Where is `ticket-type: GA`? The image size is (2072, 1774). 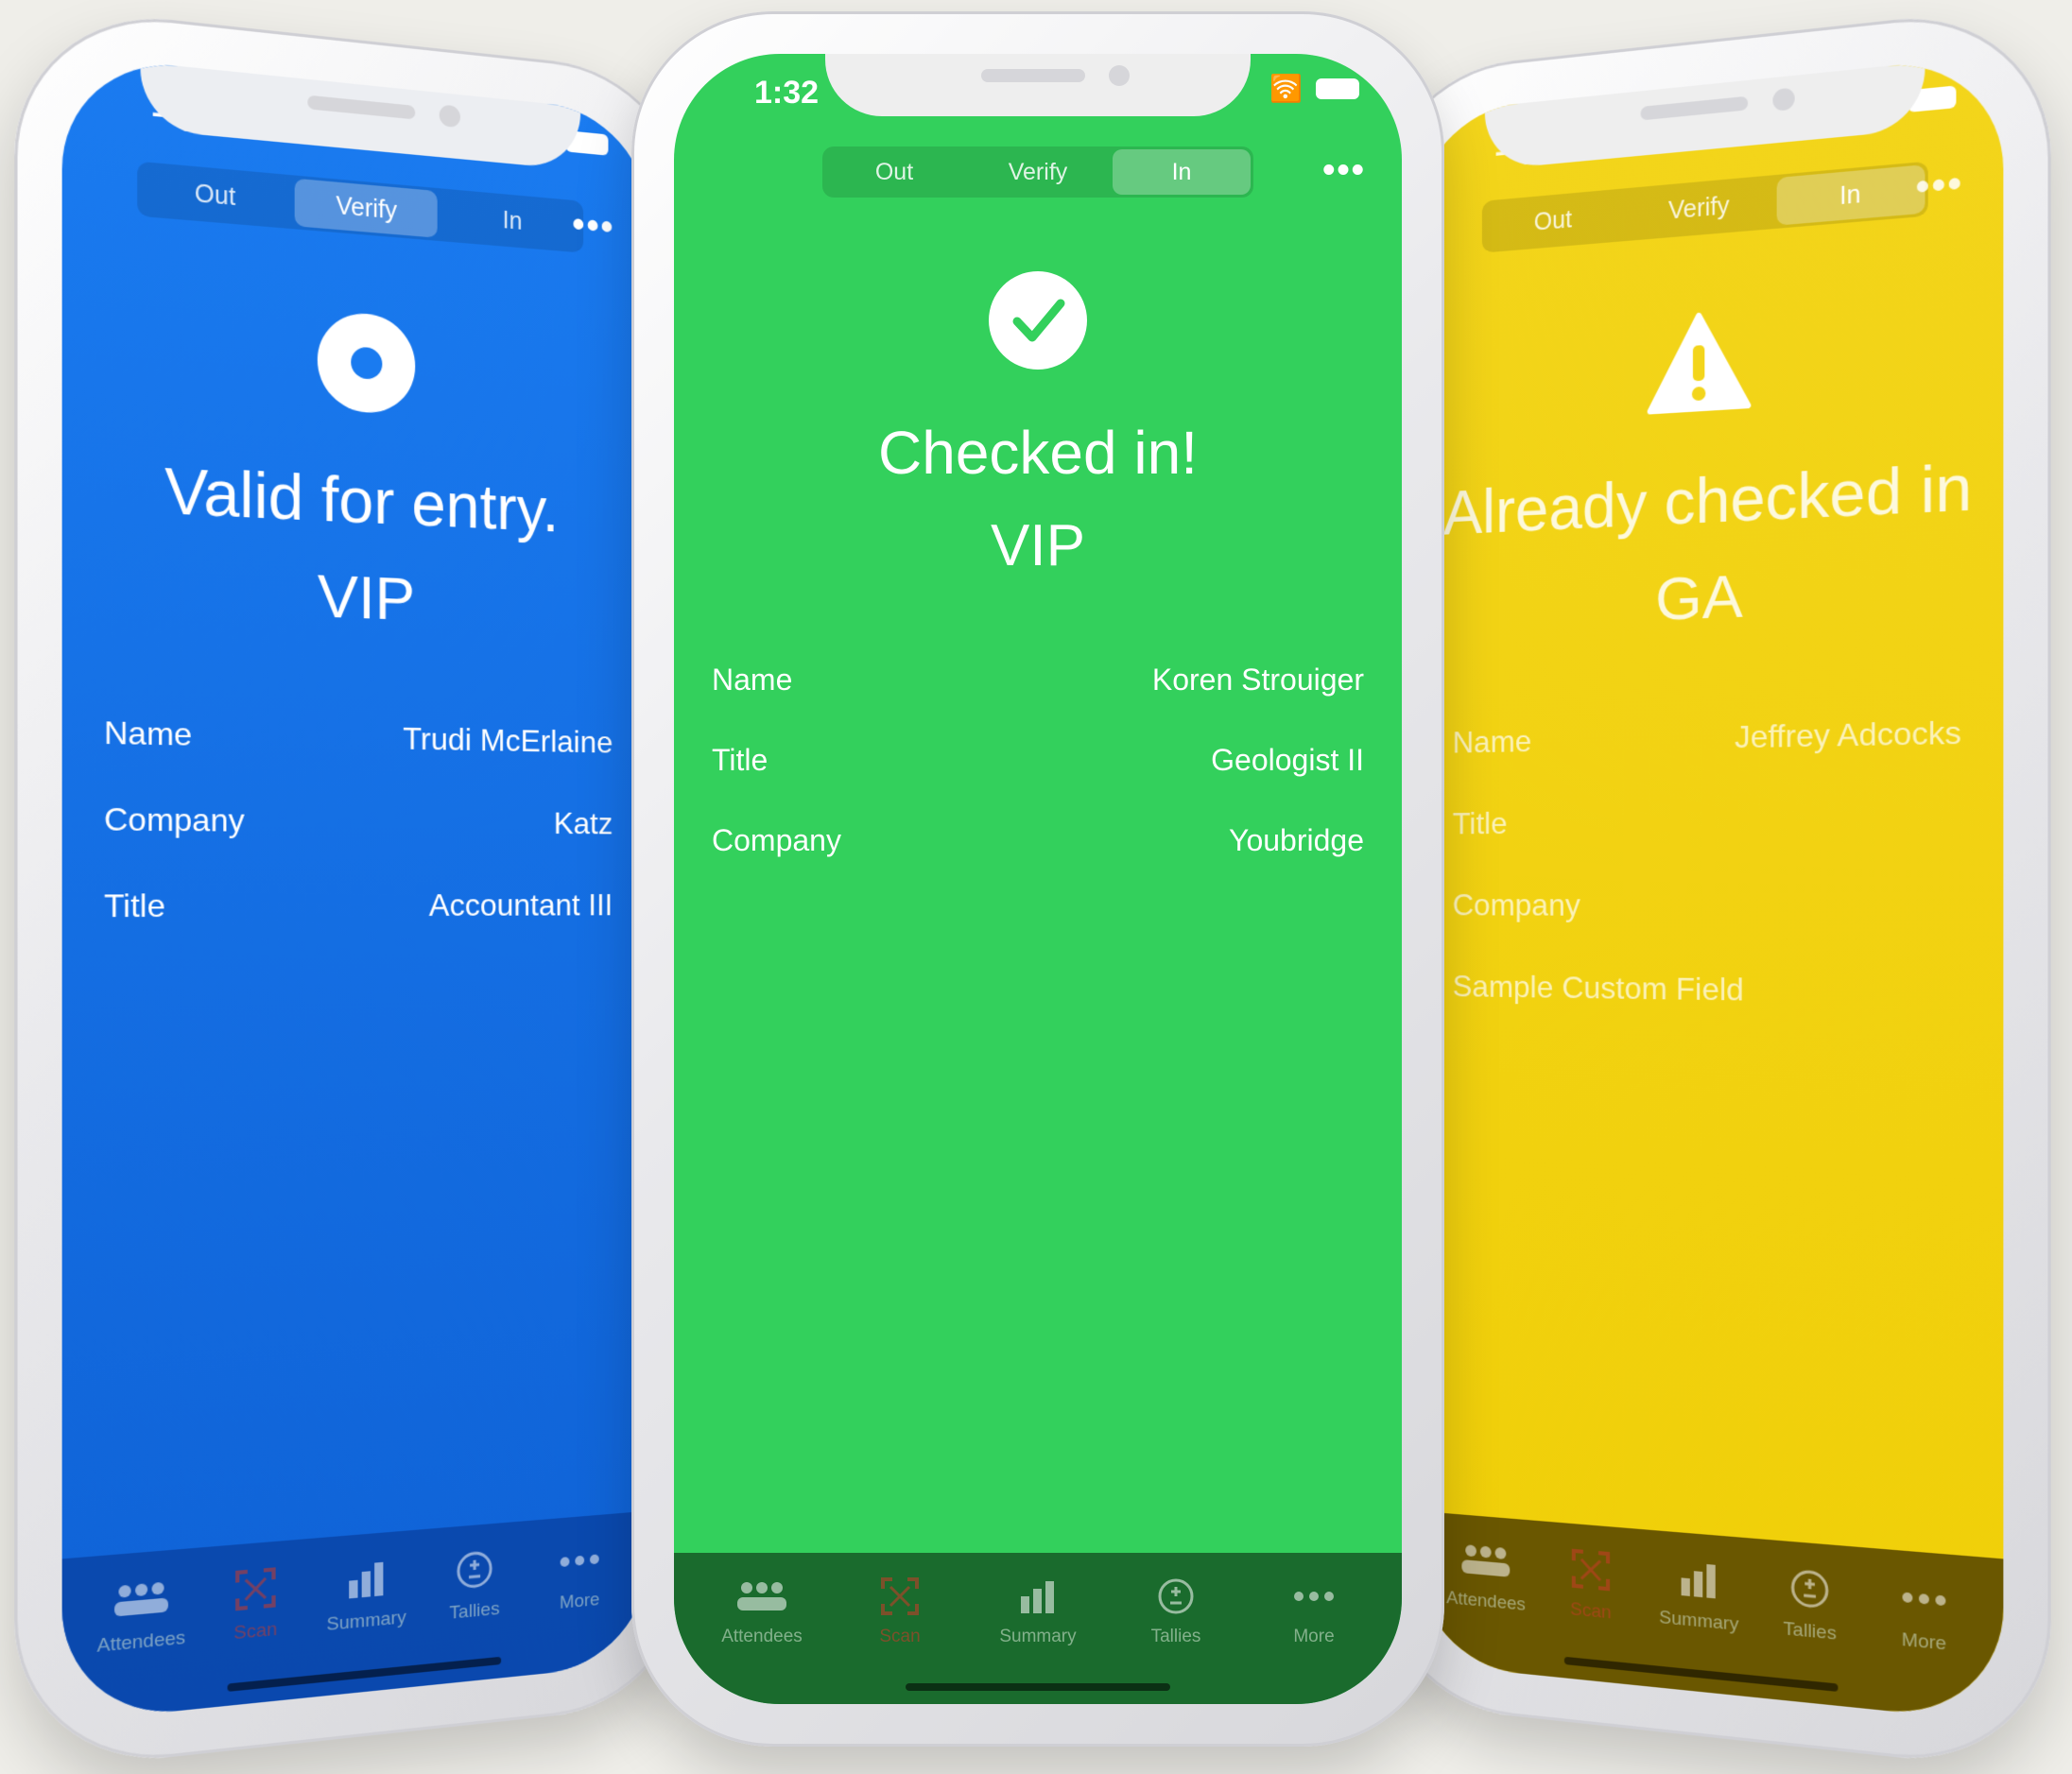
ticket-type: GA is located at coordinates (1699, 598).